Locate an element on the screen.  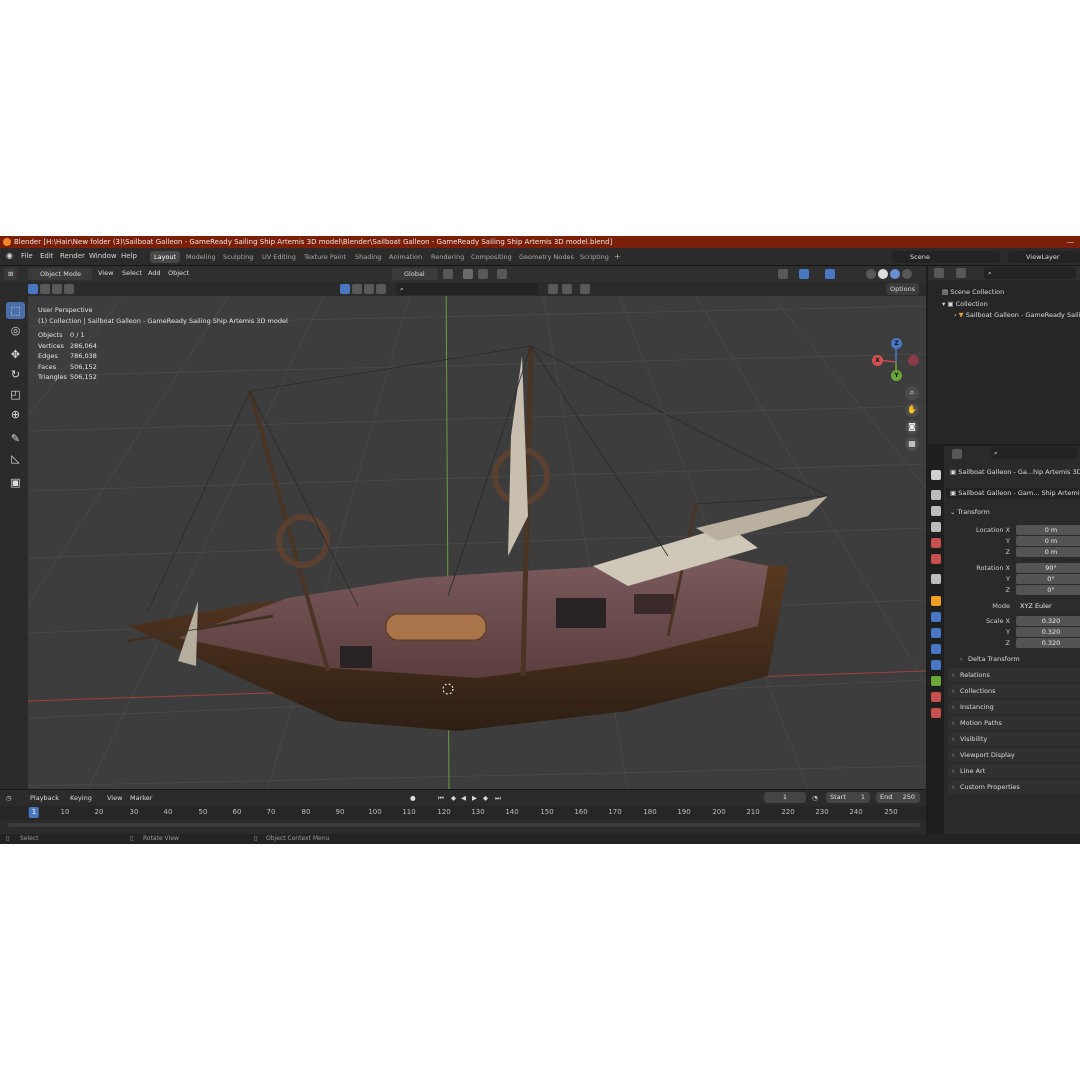
tab-layout: Layout is located at coordinates (165, 257).